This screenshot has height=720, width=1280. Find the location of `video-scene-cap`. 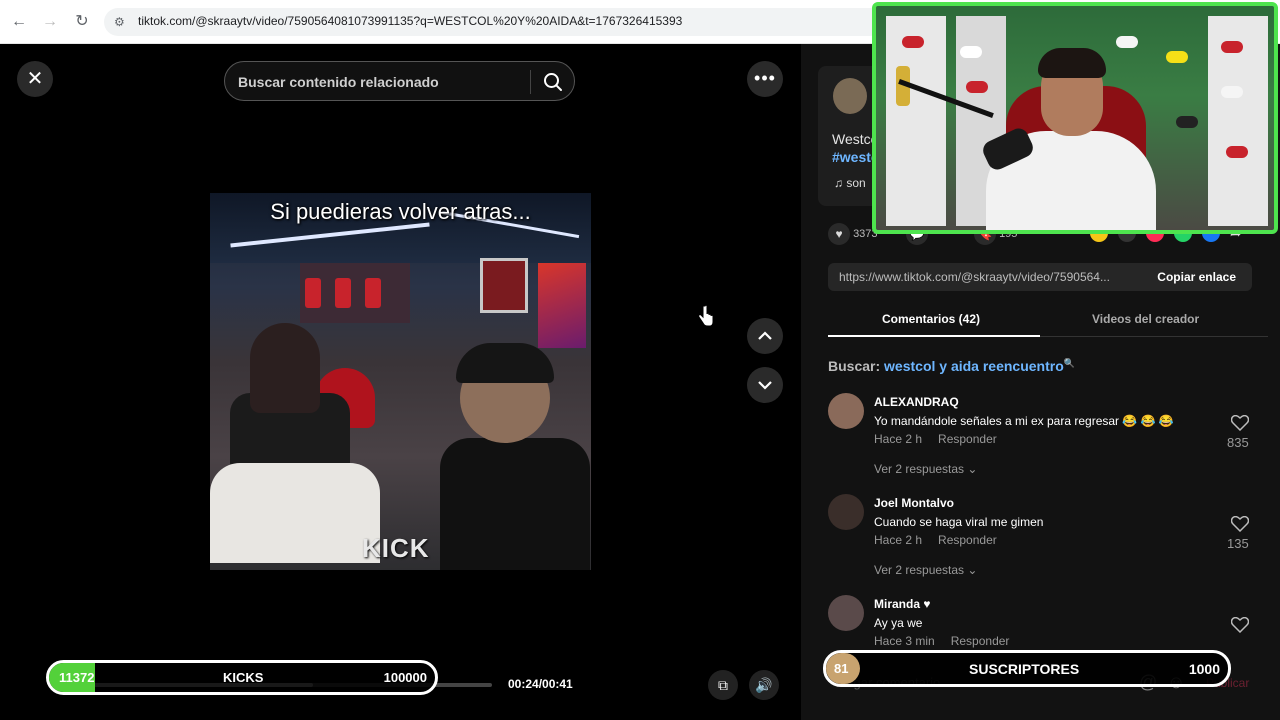

video-scene-cap is located at coordinates (505, 363).